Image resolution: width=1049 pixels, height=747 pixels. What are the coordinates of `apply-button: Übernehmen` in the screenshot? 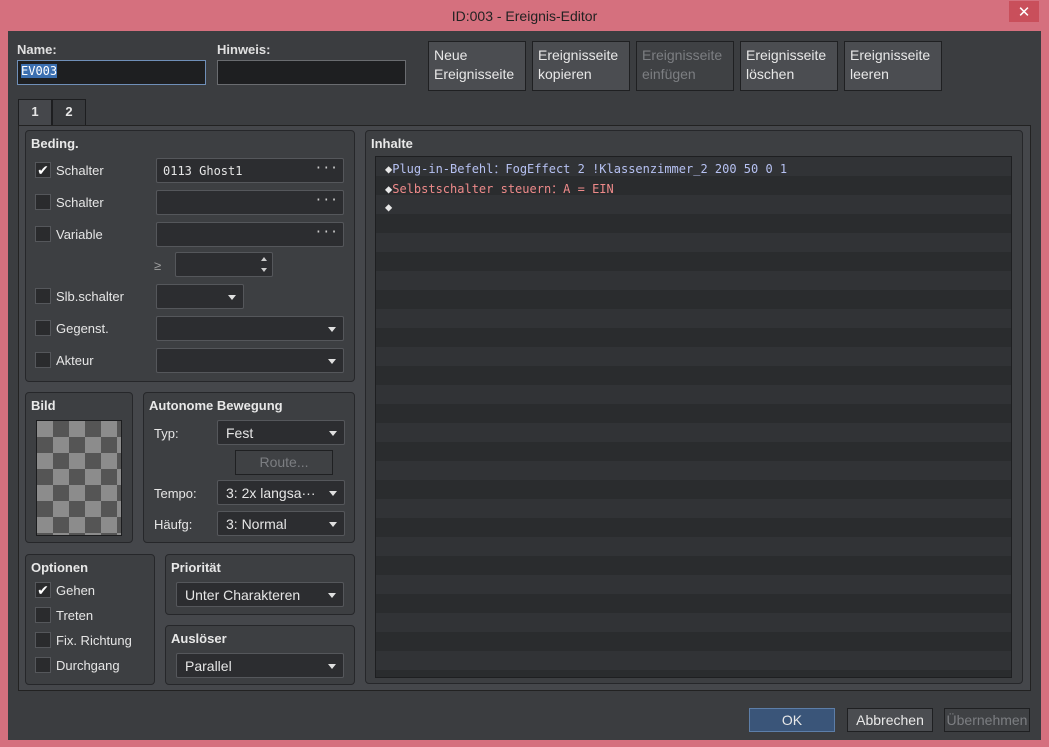 It's located at (987, 720).